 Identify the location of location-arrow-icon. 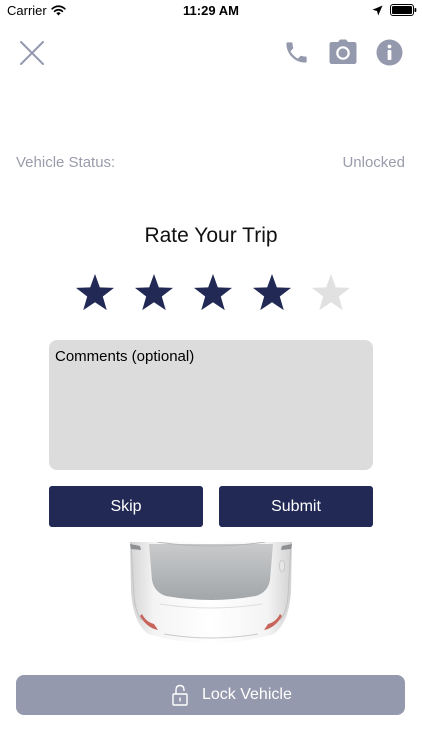
(377, 10).